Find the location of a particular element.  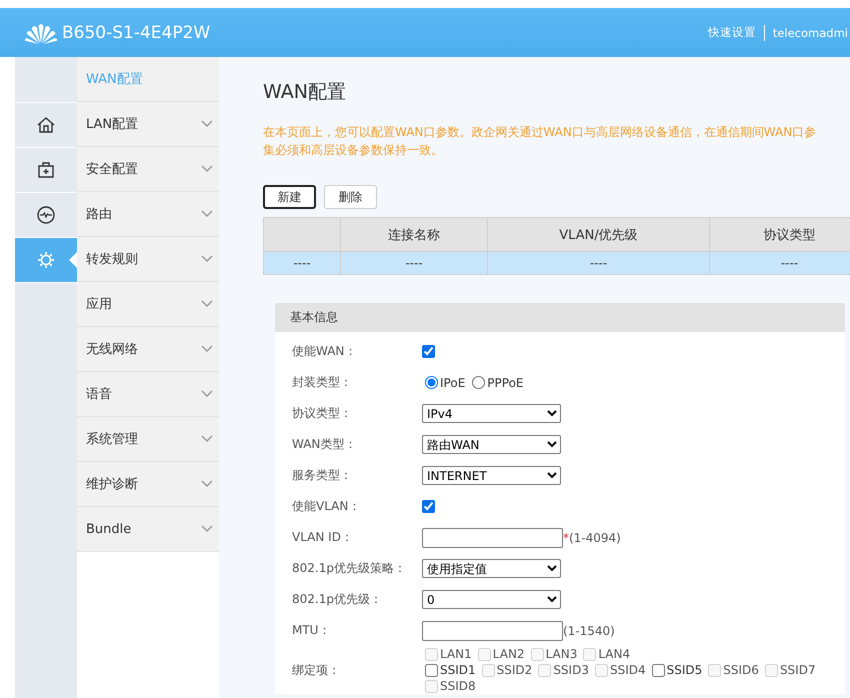

field-label: 使能VLAN： is located at coordinates (327, 506).